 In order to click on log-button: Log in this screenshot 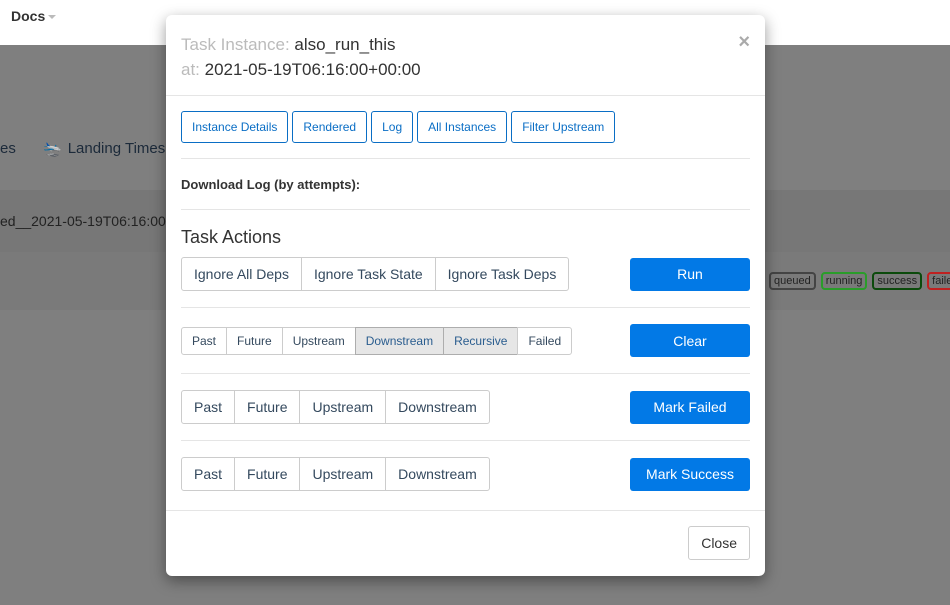, I will do `click(392, 127)`.